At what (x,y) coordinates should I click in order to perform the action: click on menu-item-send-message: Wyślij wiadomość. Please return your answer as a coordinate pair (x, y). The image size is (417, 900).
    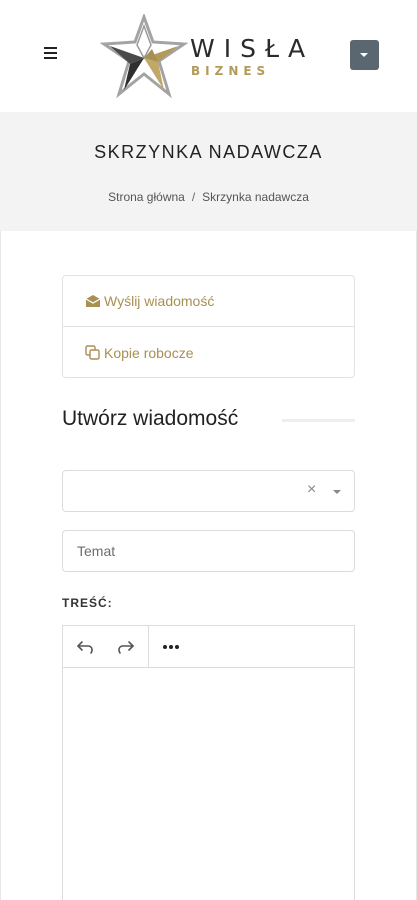
    Looking at the image, I should click on (208, 301).